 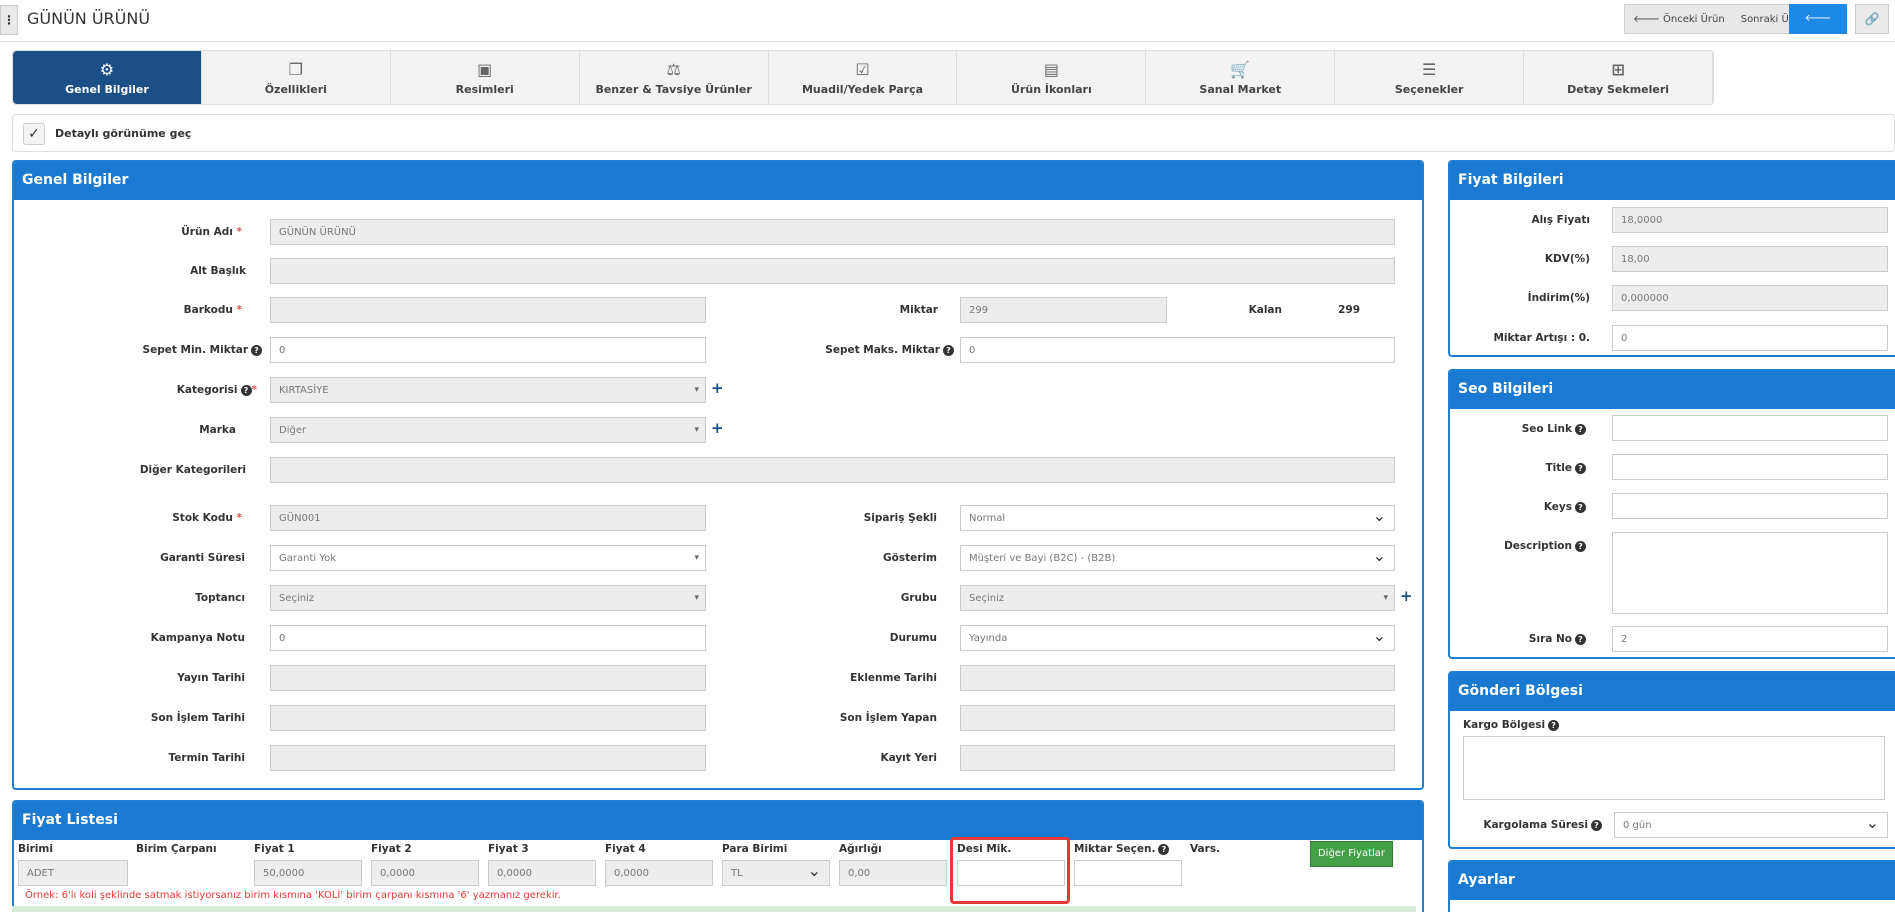 What do you see at coordinates (1674, 768) in the screenshot?
I see `kargo-bolgesi-box` at bounding box center [1674, 768].